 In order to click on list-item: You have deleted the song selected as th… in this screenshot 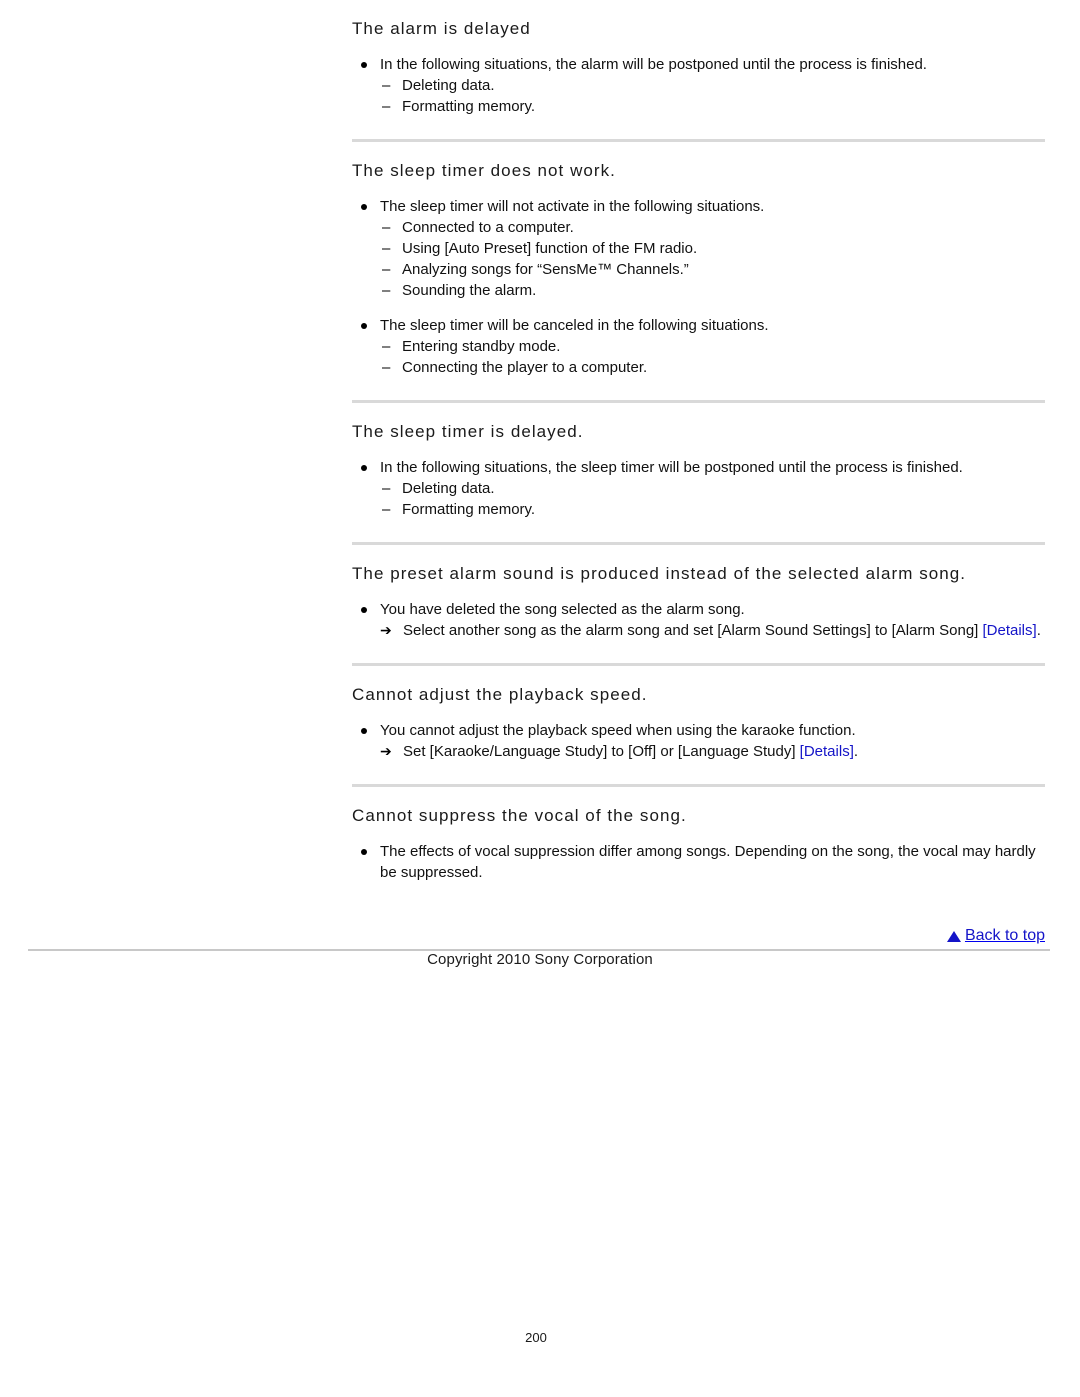, I will do `click(698, 620)`.